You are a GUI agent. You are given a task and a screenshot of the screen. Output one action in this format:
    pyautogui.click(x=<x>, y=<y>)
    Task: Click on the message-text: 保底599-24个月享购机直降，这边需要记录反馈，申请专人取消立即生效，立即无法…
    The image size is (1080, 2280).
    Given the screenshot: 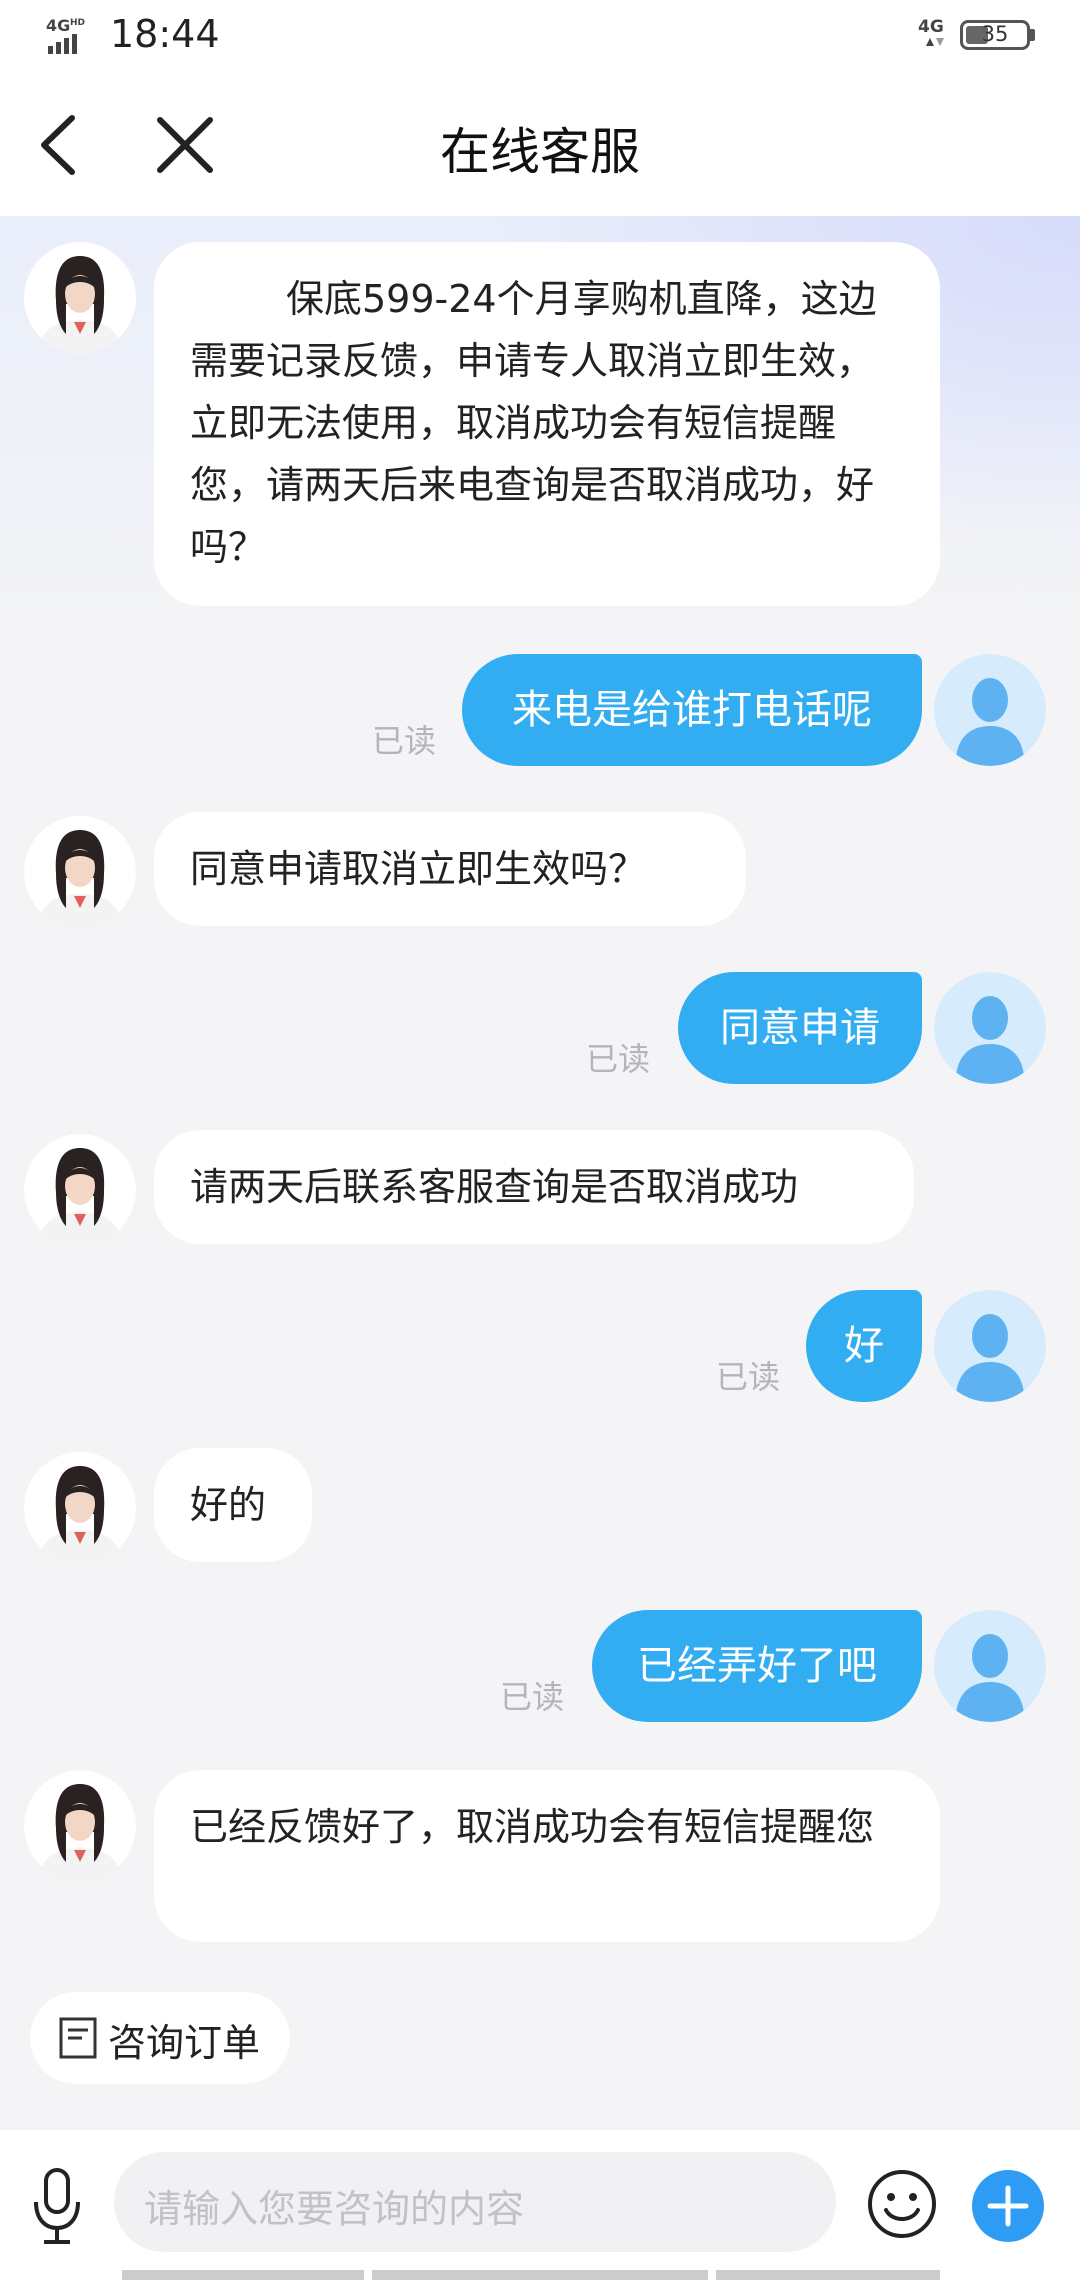 What is the action you would take?
    pyautogui.click(x=533, y=423)
    